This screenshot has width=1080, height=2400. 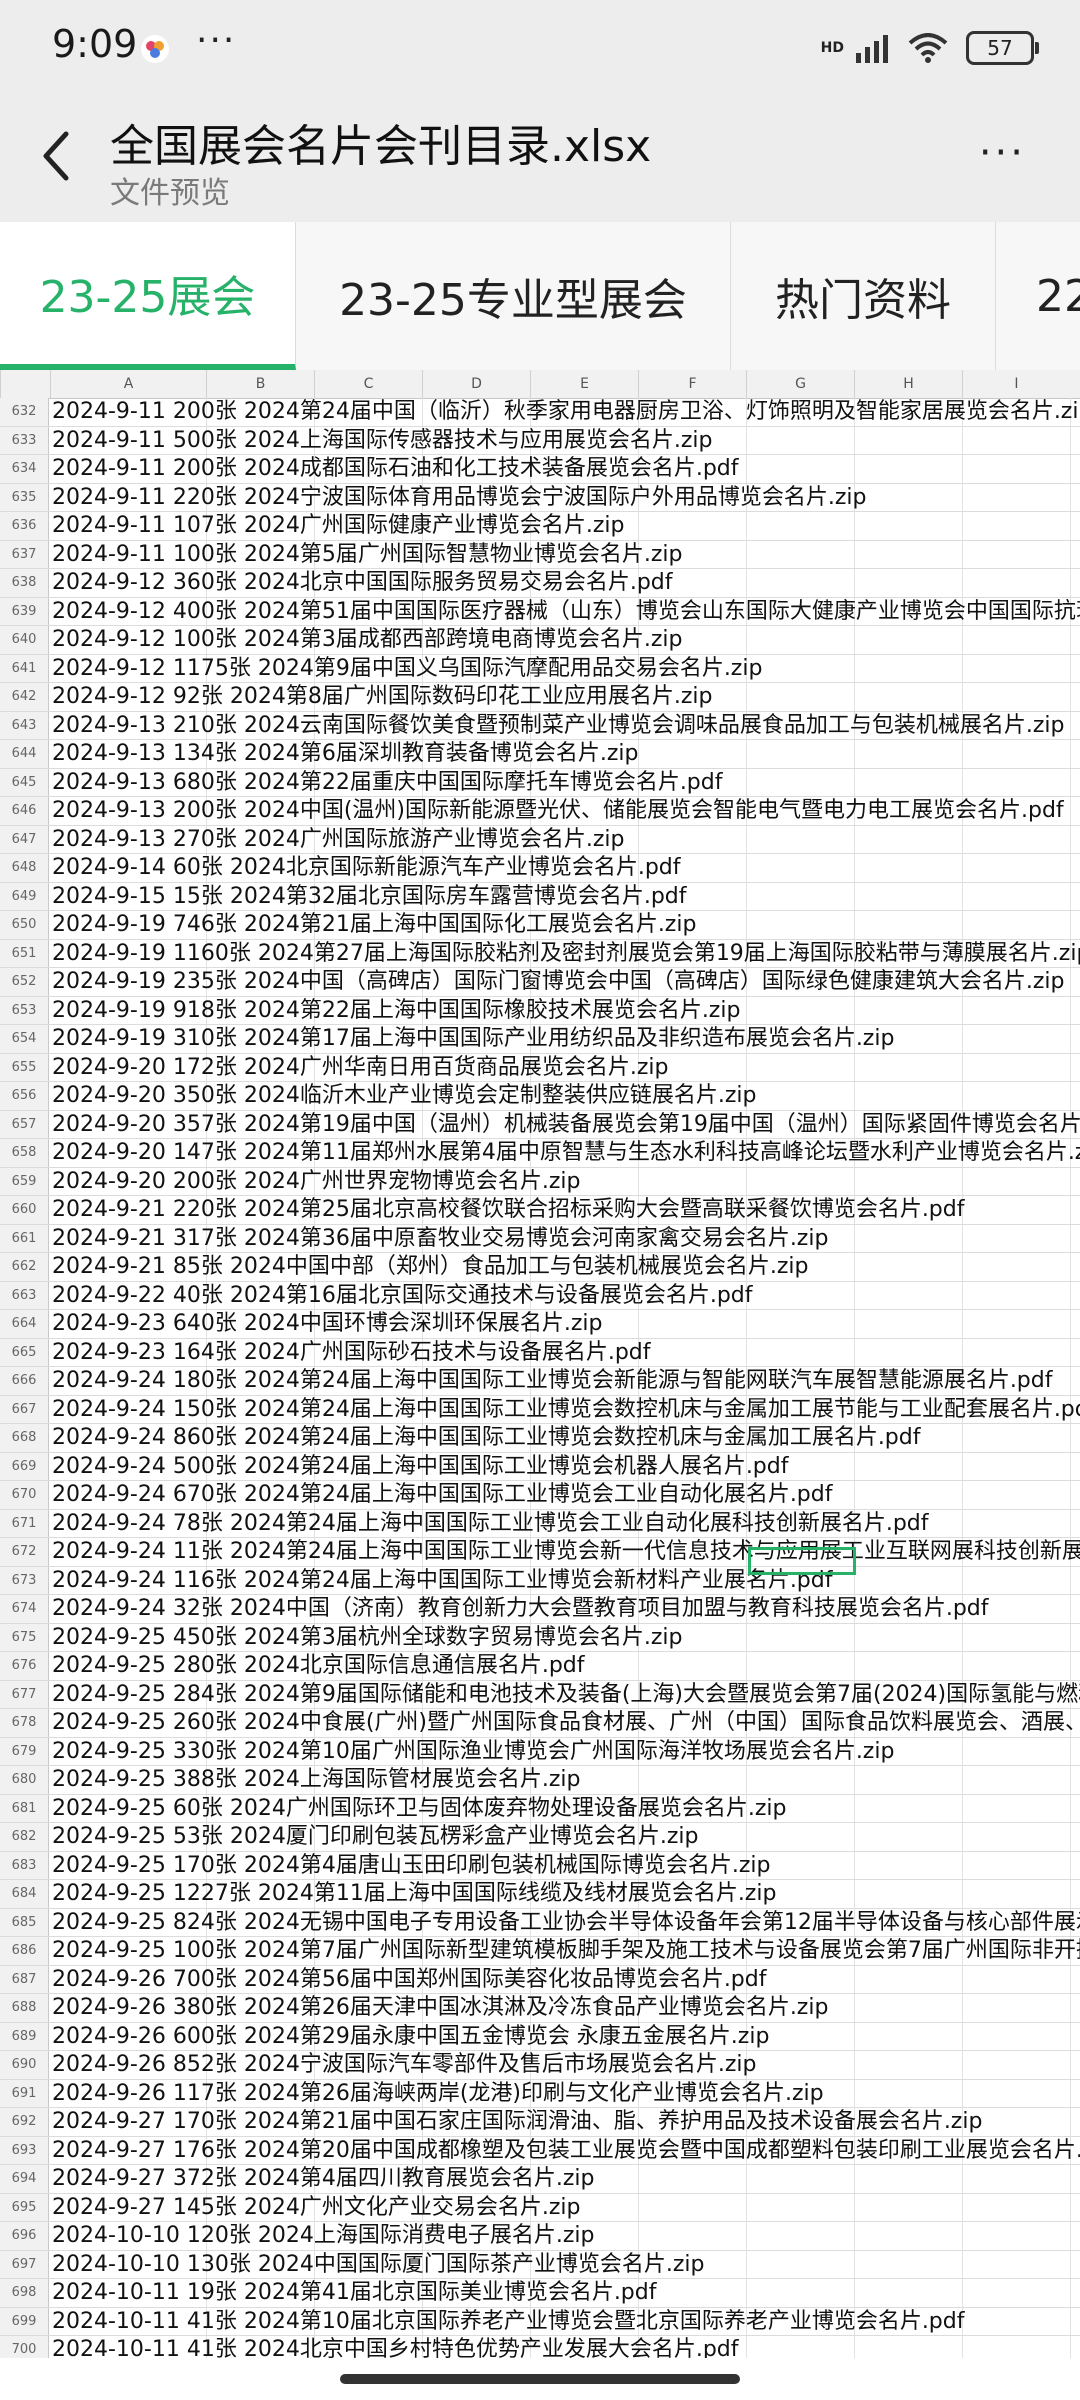 What do you see at coordinates (148, 296) in the screenshot?
I see `tab-23-25-exhibitions: 23-25展会` at bounding box center [148, 296].